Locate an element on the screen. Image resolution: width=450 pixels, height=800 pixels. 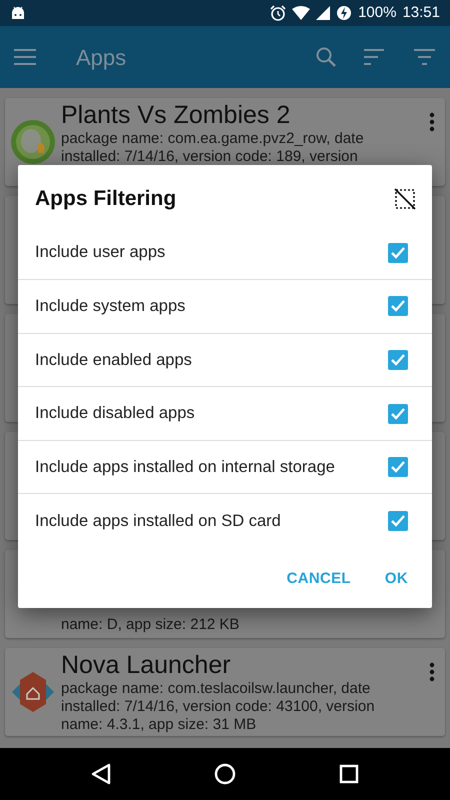
wifi-icon is located at coordinates (301, 13).